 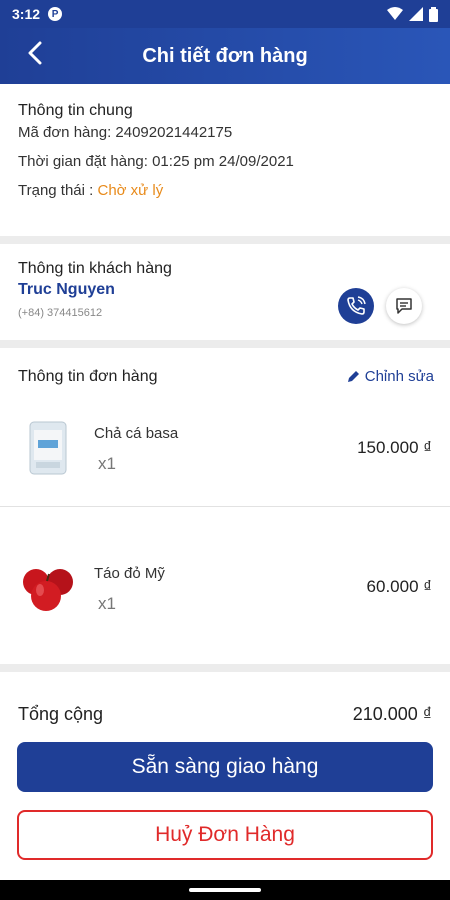 What do you see at coordinates (399, 586) in the screenshot?
I see `item-price: 60.000 ₫` at bounding box center [399, 586].